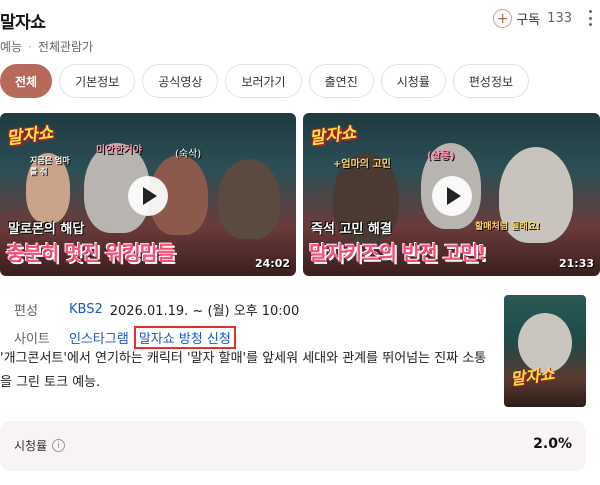  I want to click on video-caption-top: 말로몬의 해답, so click(46, 229).